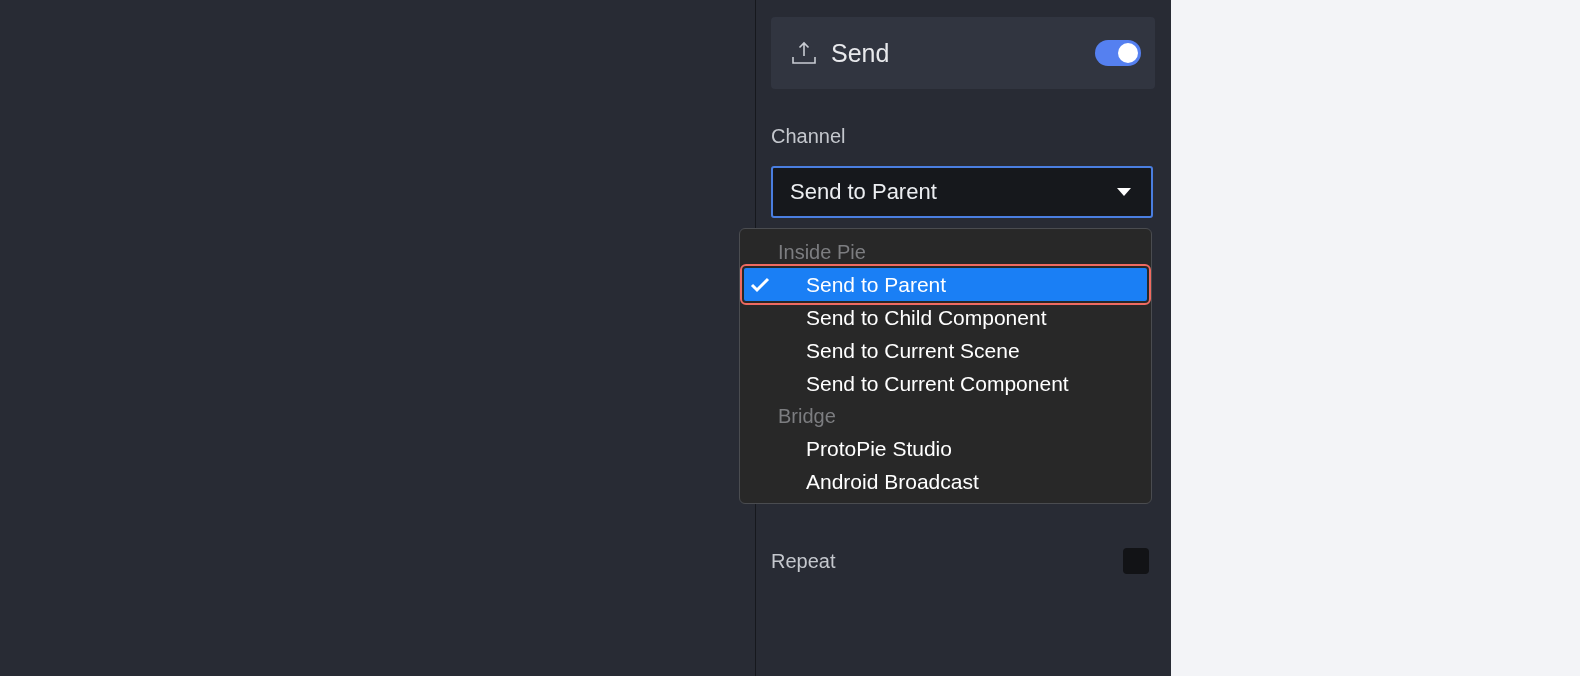 Image resolution: width=1580 pixels, height=676 pixels. Describe the element at coordinates (945, 317) in the screenshot. I see `menu-item: Send to Child Component` at that location.